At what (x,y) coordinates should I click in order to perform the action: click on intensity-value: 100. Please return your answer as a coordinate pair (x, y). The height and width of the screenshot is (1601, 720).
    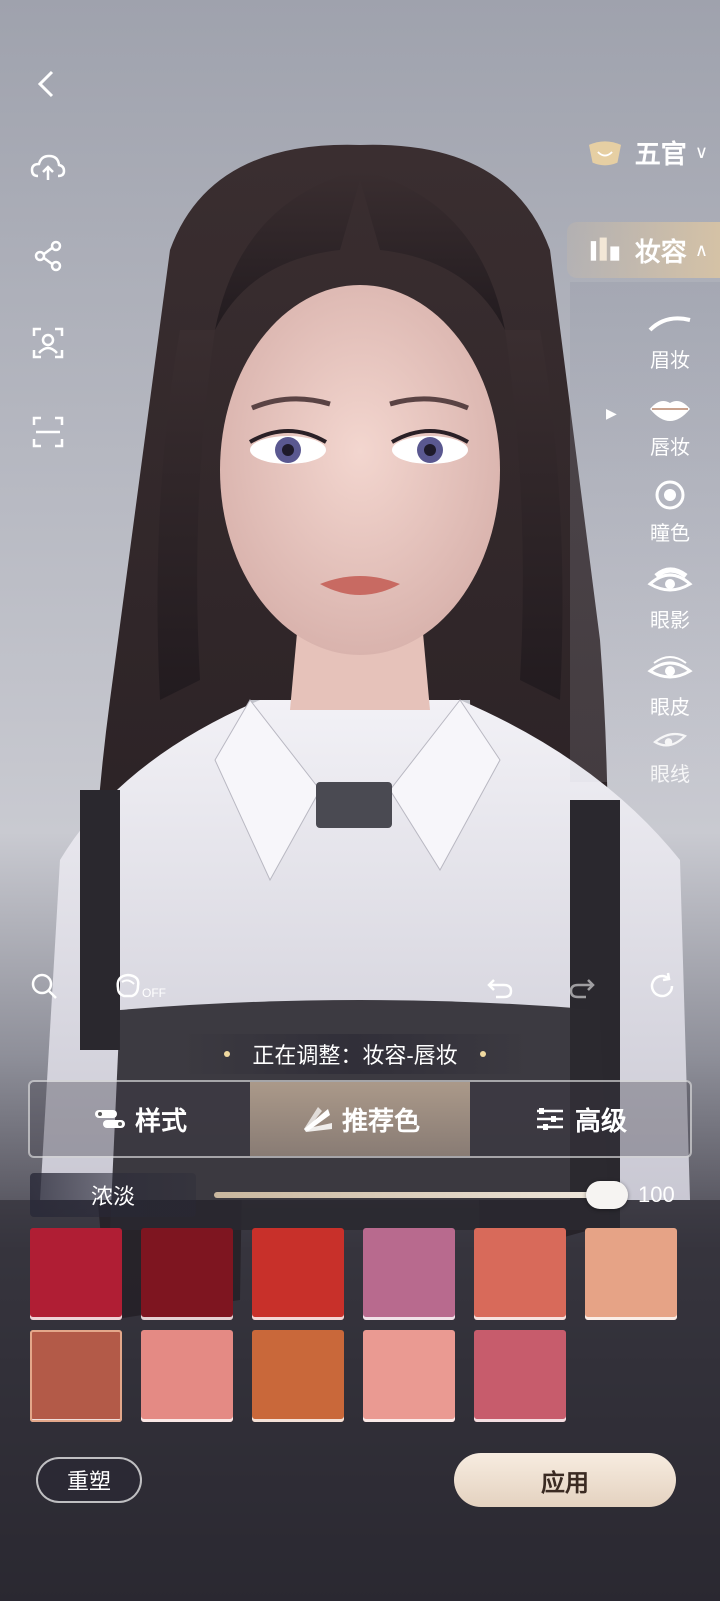
    Looking at the image, I should click on (656, 1194).